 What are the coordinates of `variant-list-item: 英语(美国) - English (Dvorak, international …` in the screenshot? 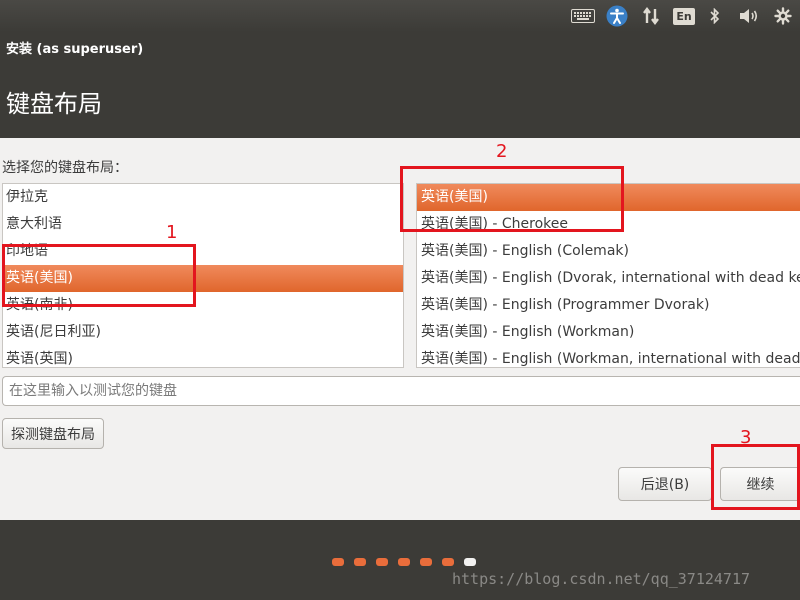 It's located at (608, 278).